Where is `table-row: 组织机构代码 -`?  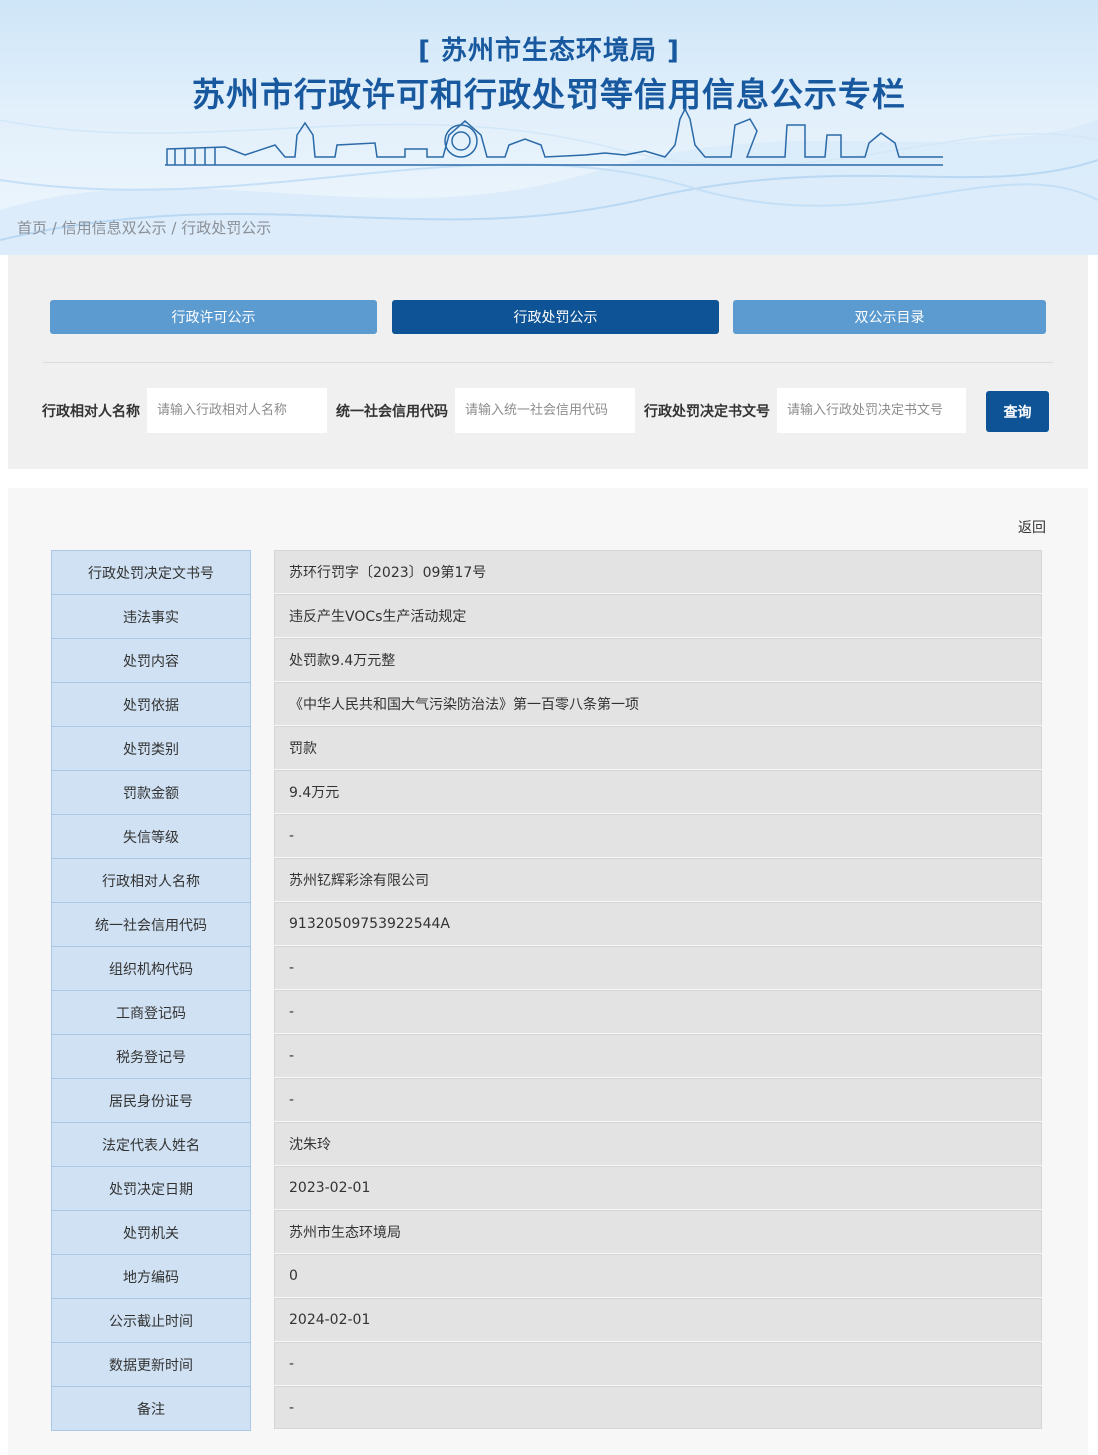 table-row: 组织机构代码 - is located at coordinates (547, 968).